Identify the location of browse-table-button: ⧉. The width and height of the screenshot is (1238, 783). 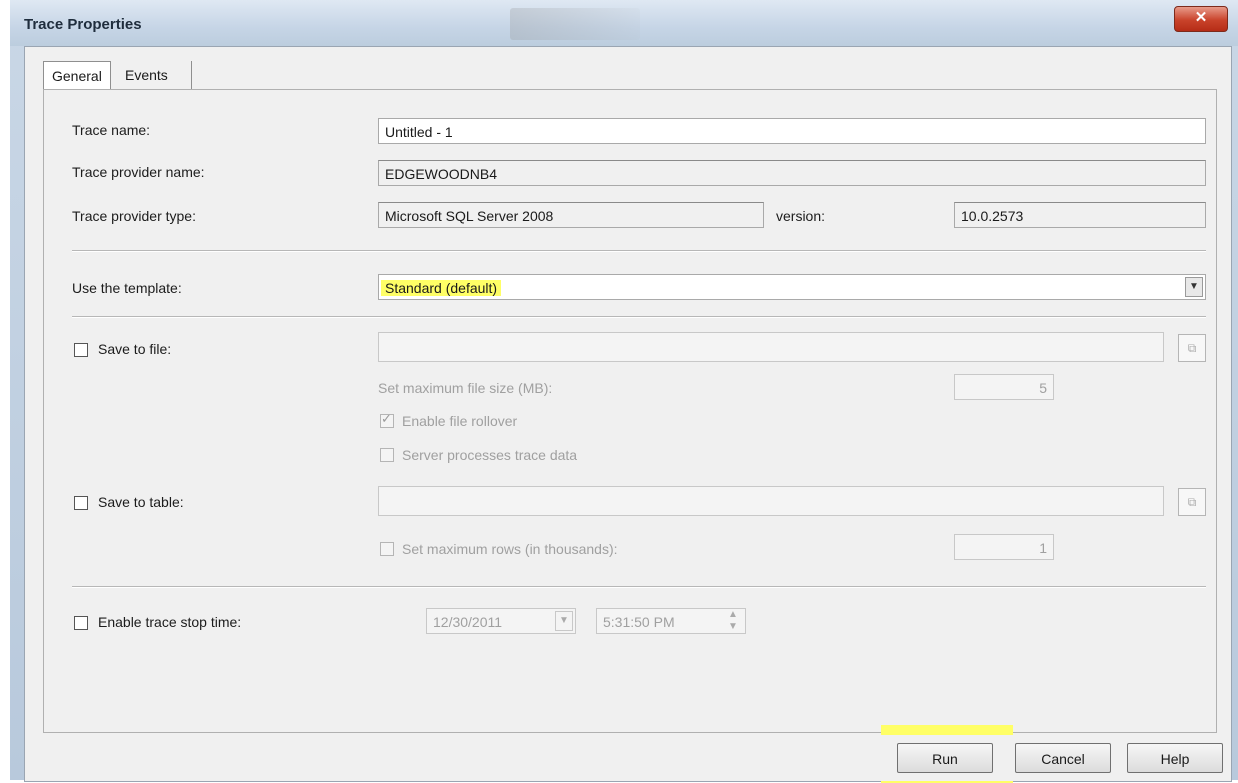
(1192, 502).